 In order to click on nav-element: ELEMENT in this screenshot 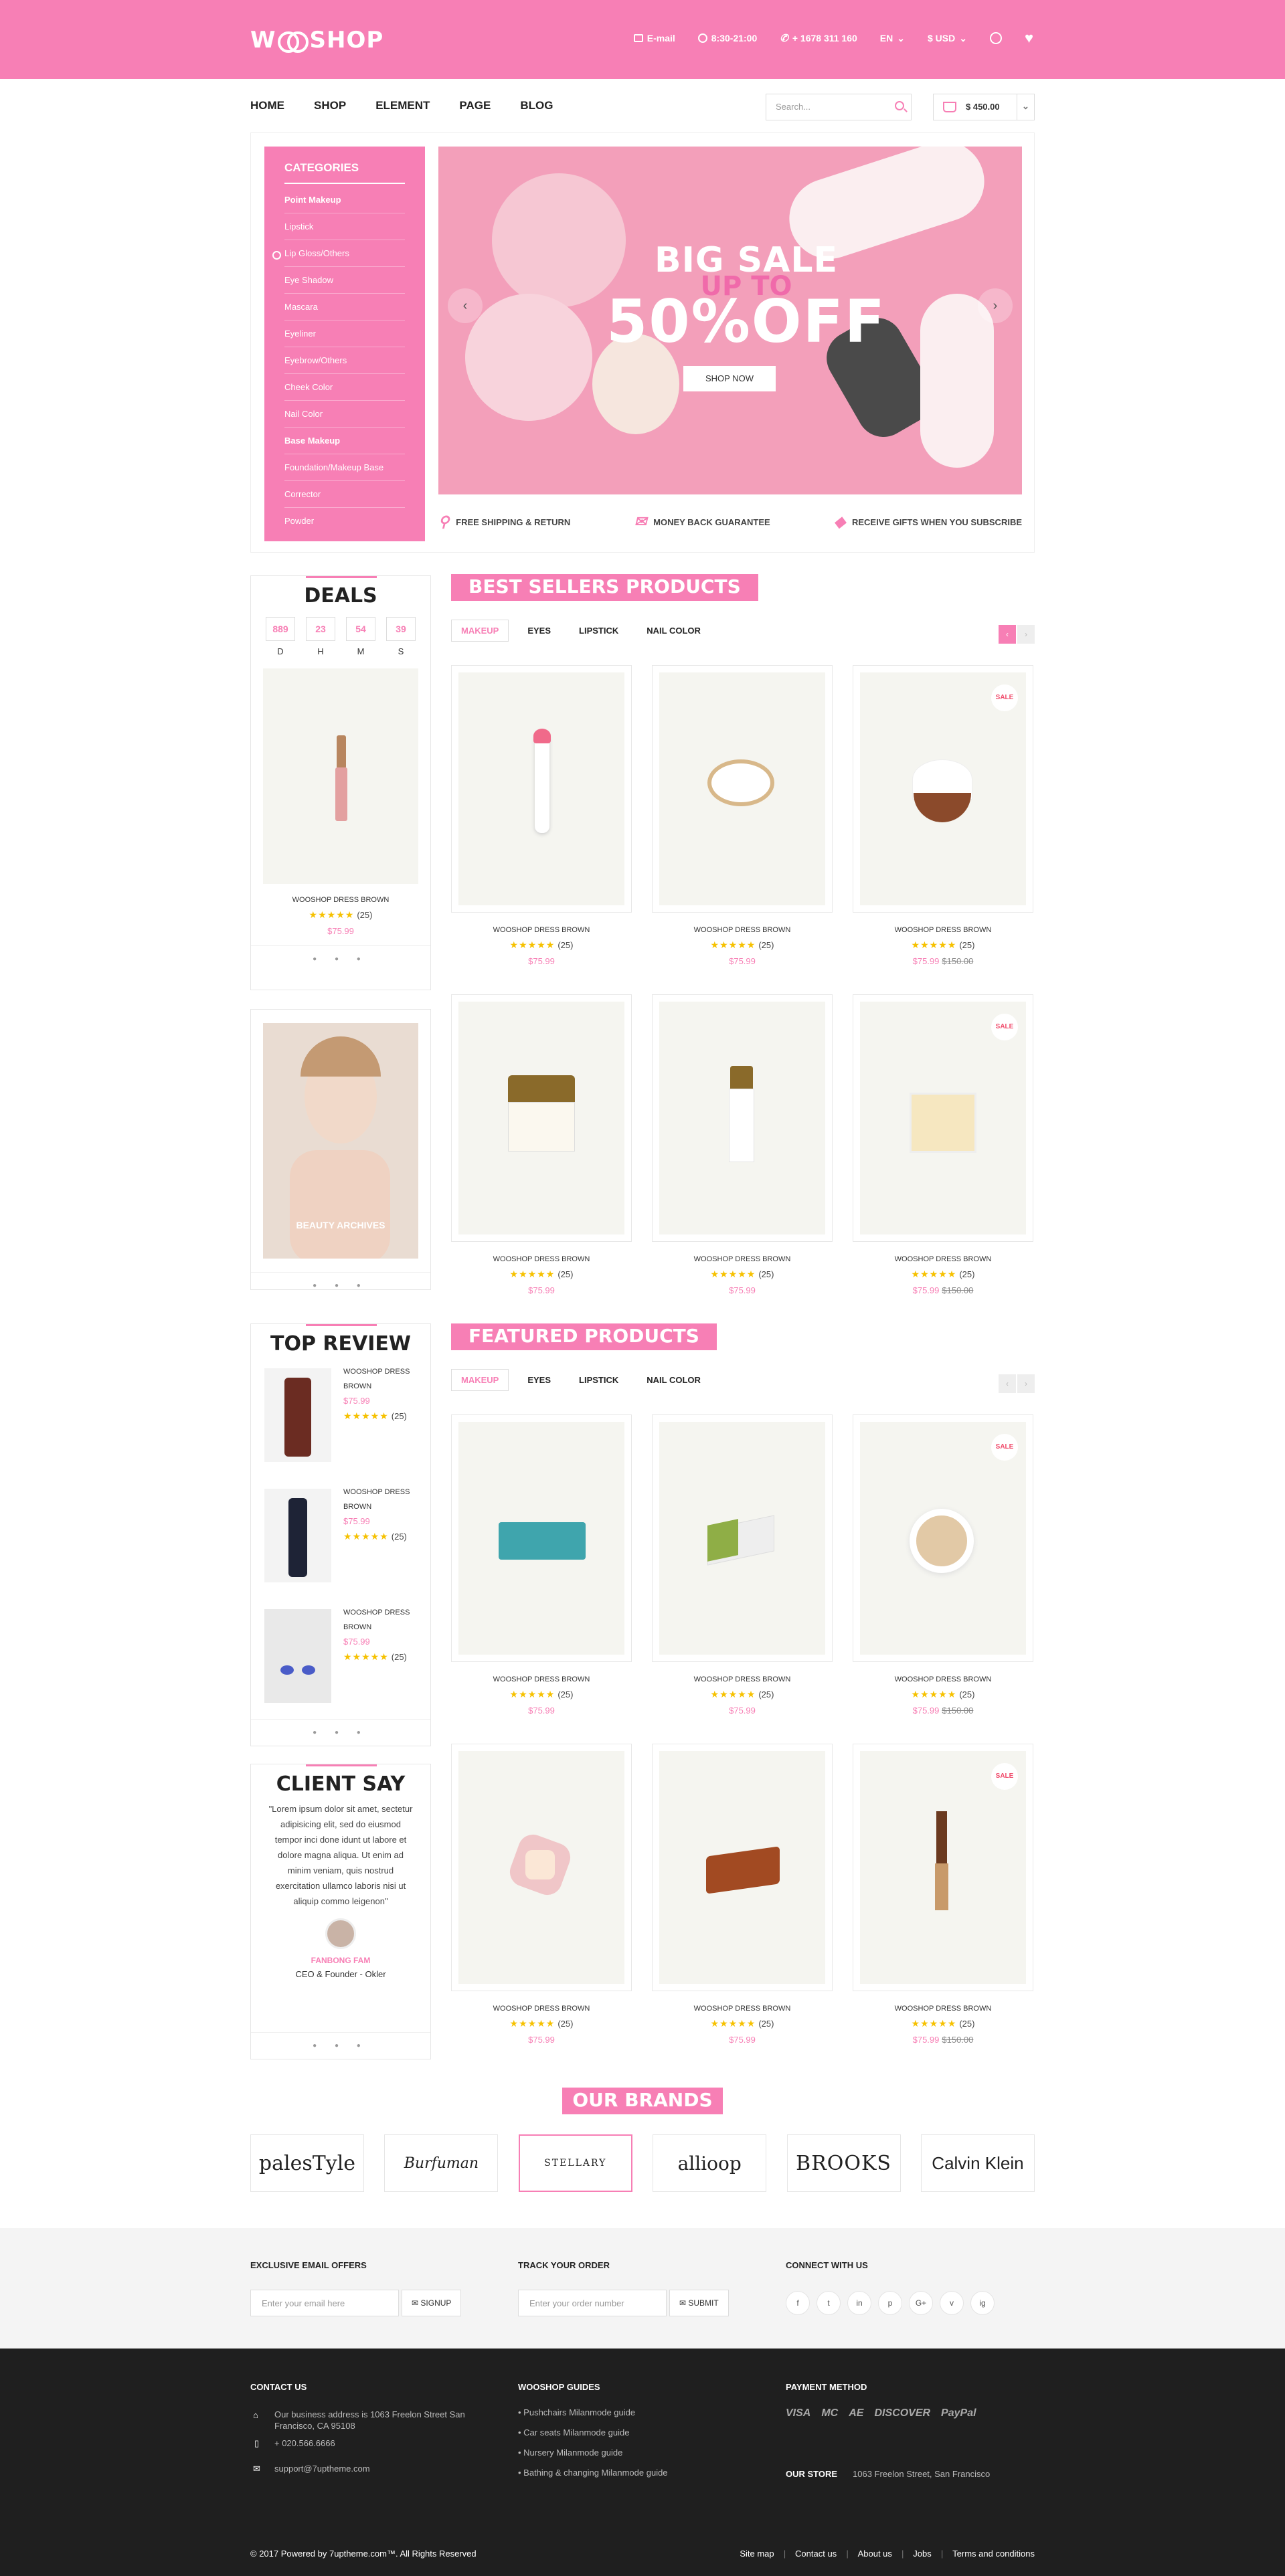, I will do `click(403, 105)`.